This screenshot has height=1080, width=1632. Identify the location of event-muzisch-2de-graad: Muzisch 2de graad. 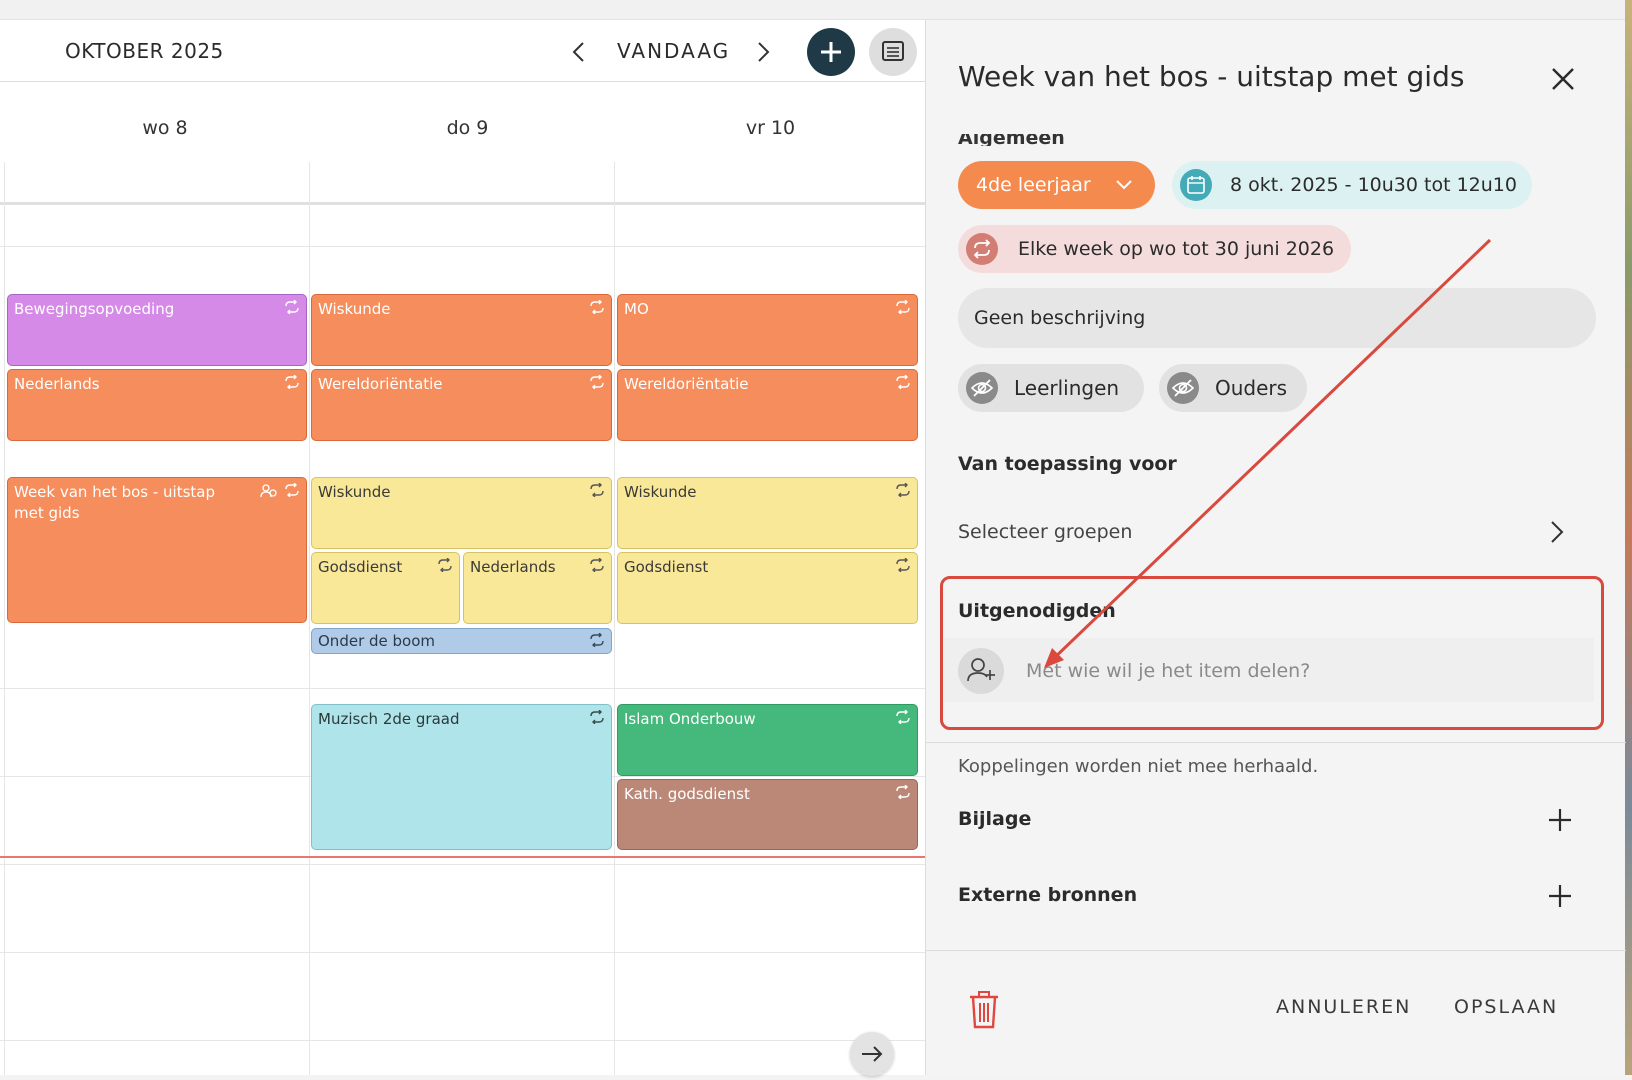
(461, 777).